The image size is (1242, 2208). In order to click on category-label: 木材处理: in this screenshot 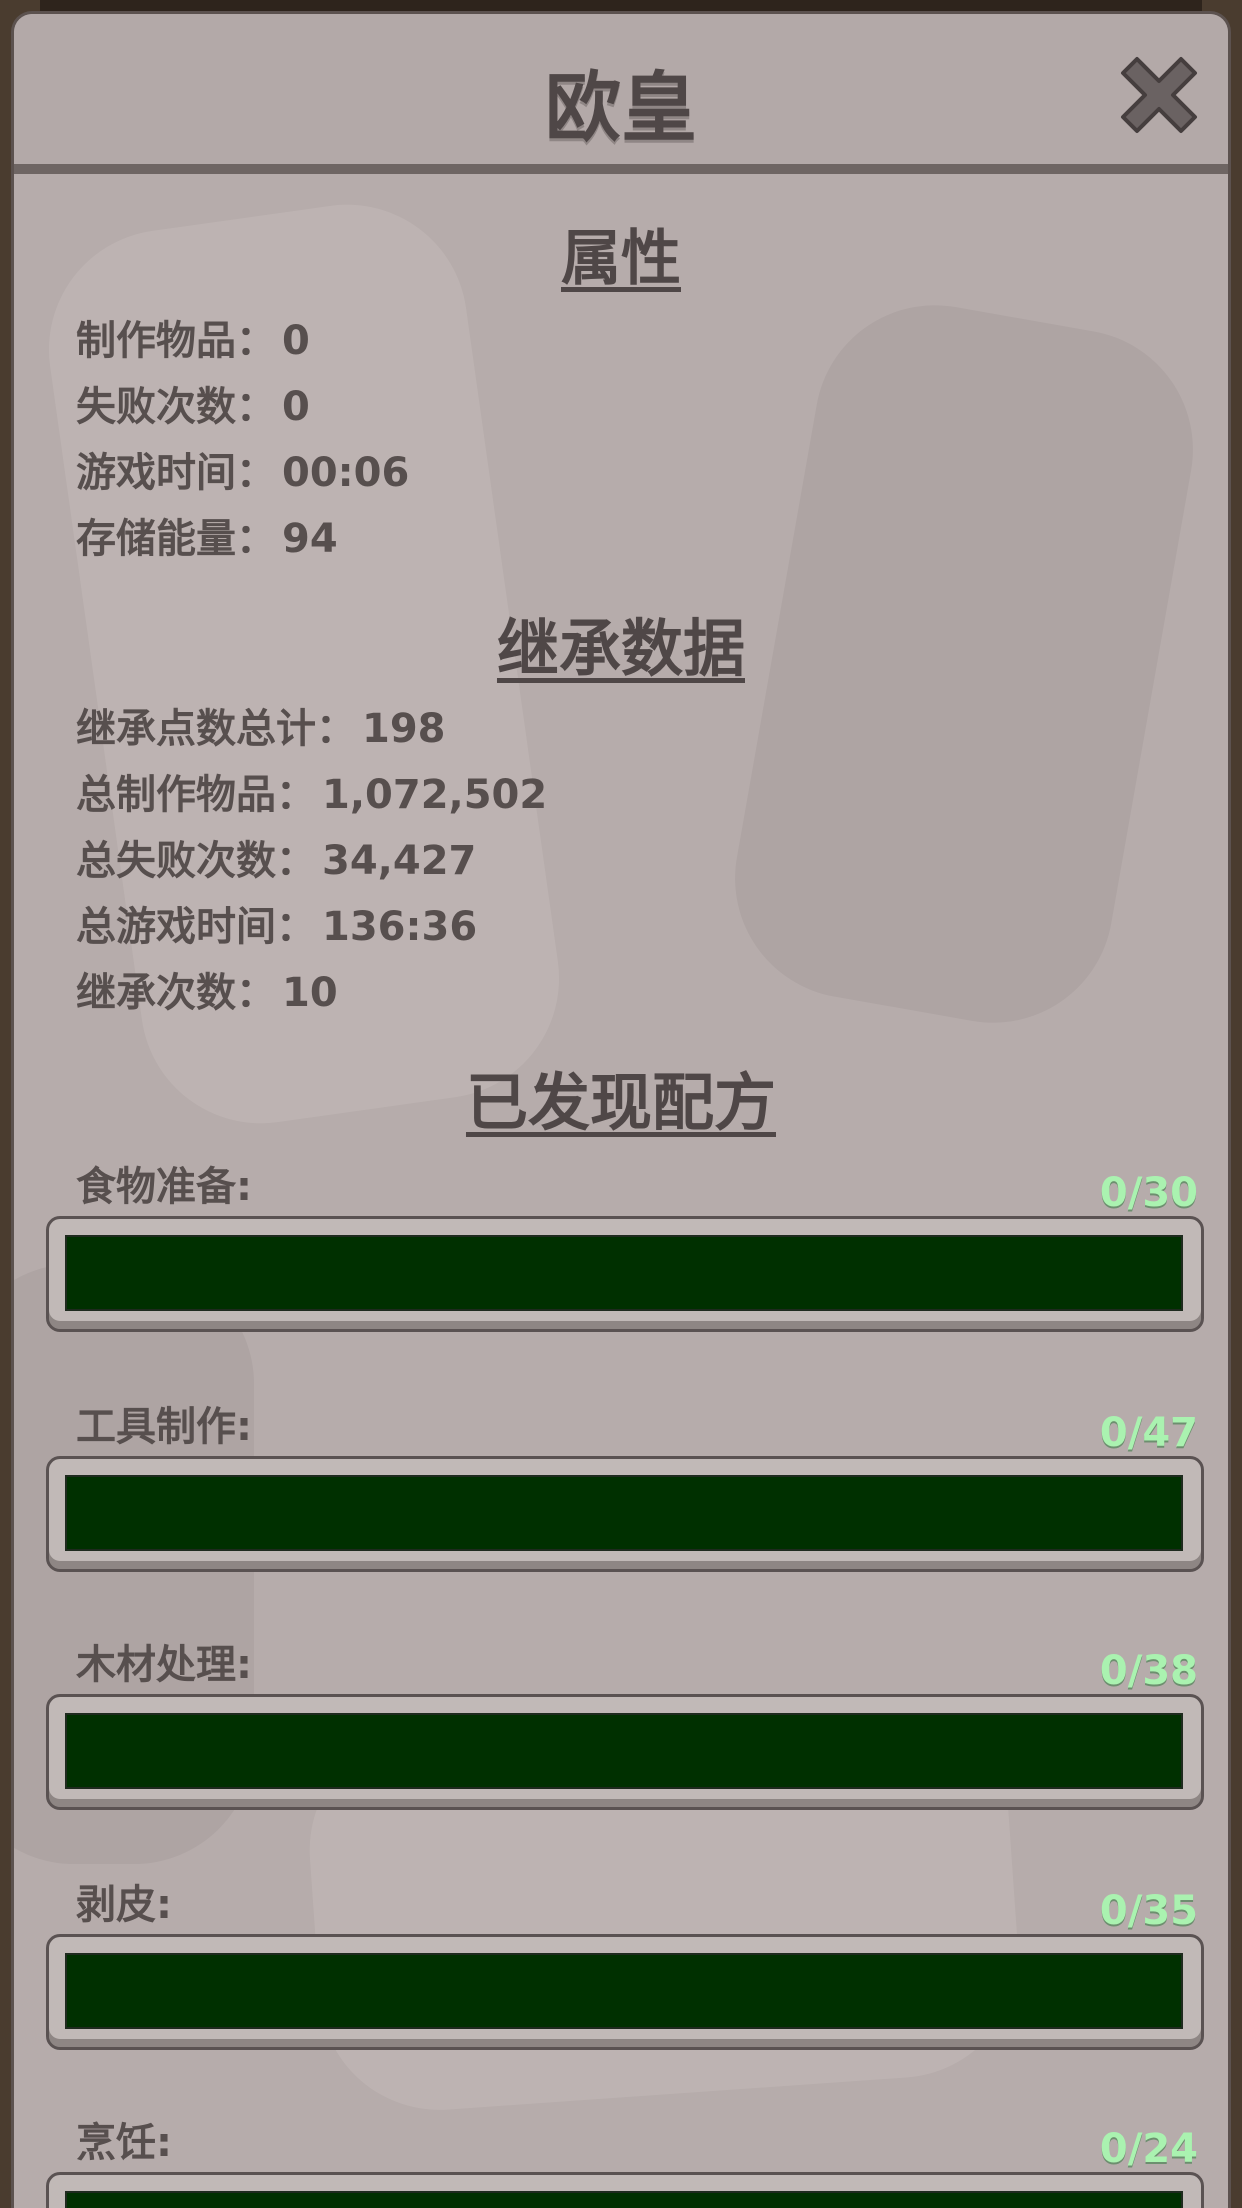, I will do `click(164, 1665)`.